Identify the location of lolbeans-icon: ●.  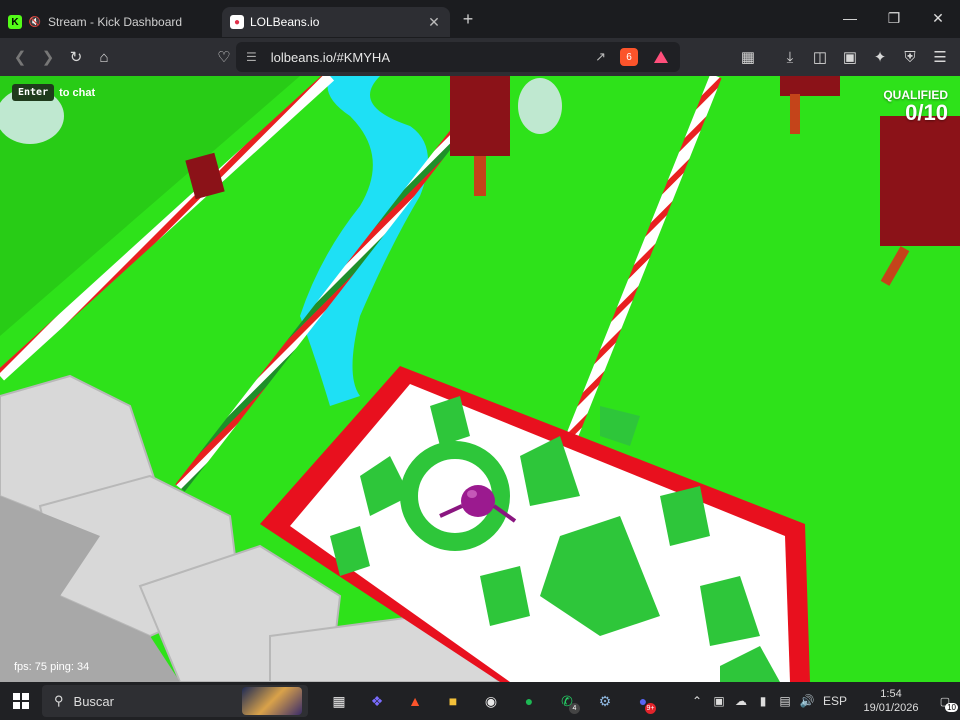
(237, 22).